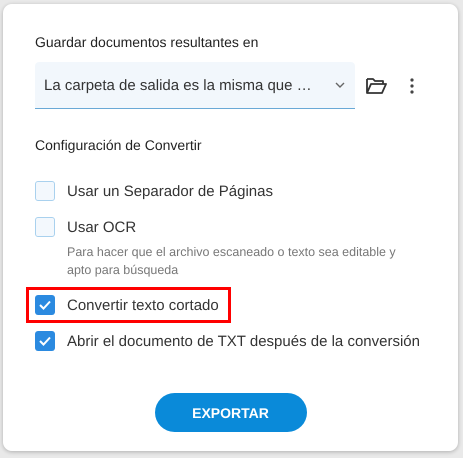 The width and height of the screenshot is (463, 458). Describe the element at coordinates (230, 412) in the screenshot. I see `export-button: EXPORTAR` at that location.